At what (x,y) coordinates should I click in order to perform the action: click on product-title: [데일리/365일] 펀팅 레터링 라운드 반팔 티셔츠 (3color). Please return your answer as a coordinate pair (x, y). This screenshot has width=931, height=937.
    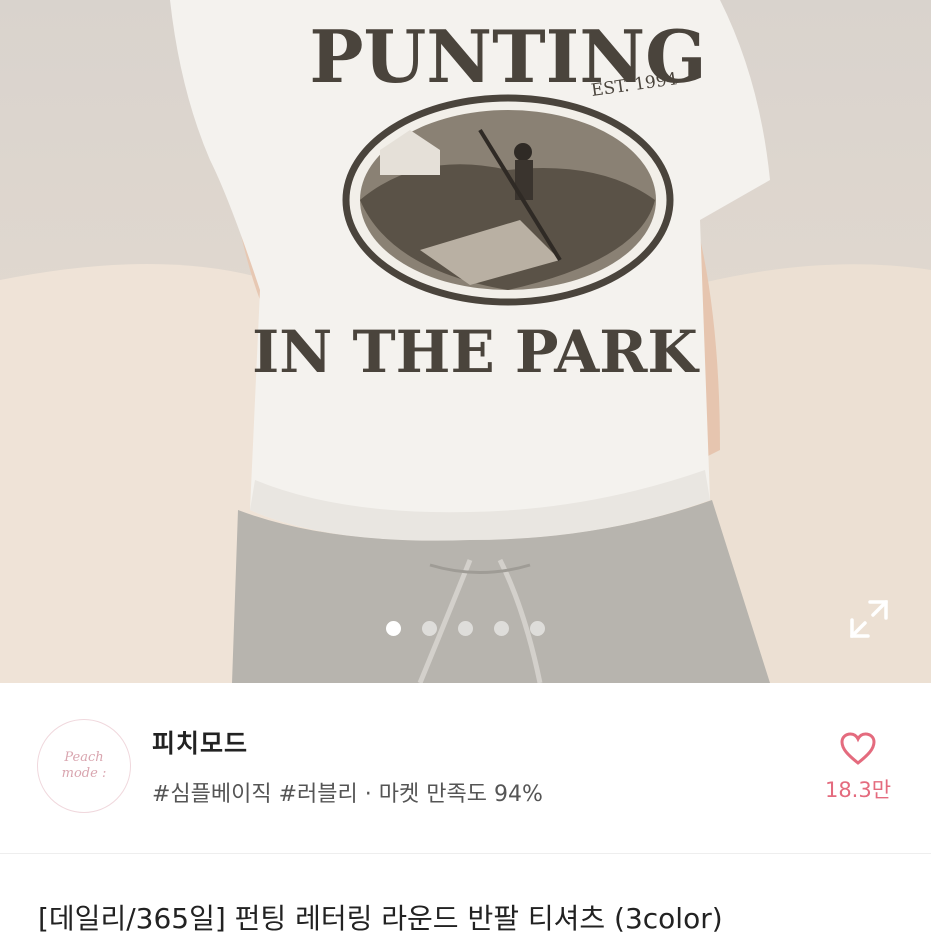
    Looking at the image, I should click on (380, 918).